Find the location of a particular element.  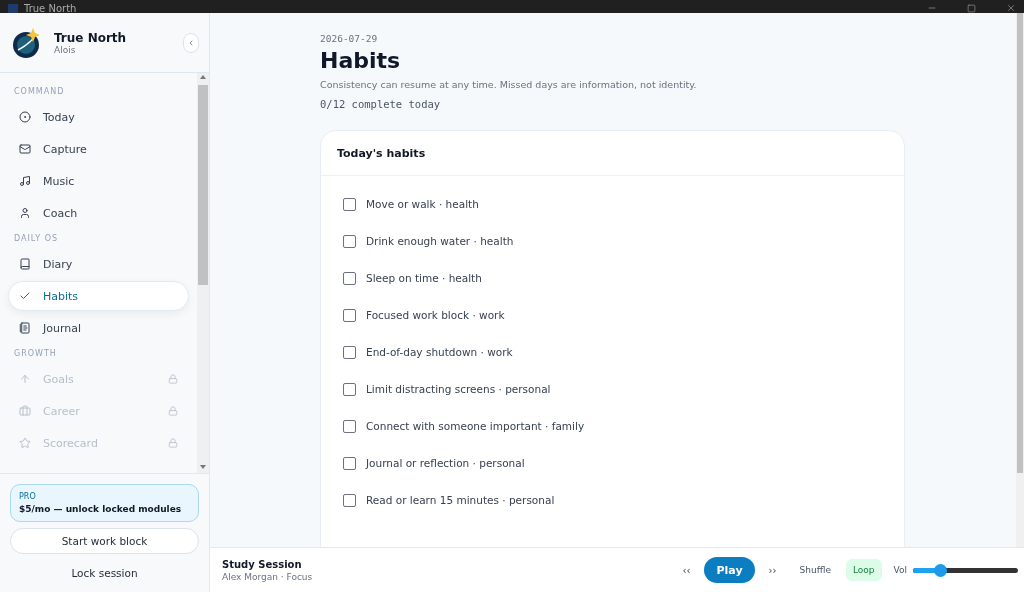

book-icon is located at coordinates (25, 264).